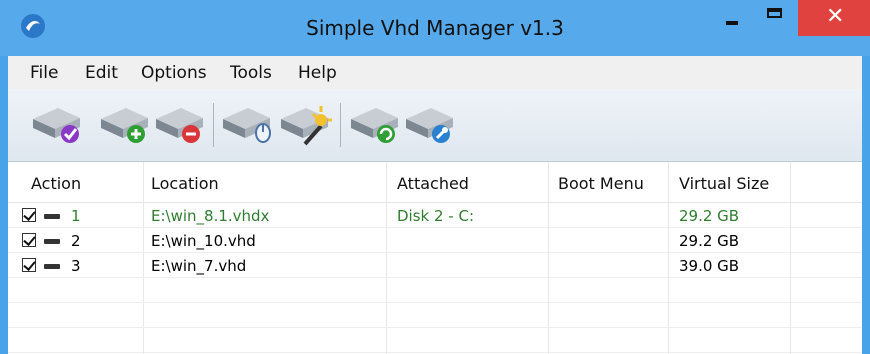 This screenshot has width=870, height=354. Describe the element at coordinates (210, 216) in the screenshot. I see `row-location: E:\win_8.1.vhdx` at that location.